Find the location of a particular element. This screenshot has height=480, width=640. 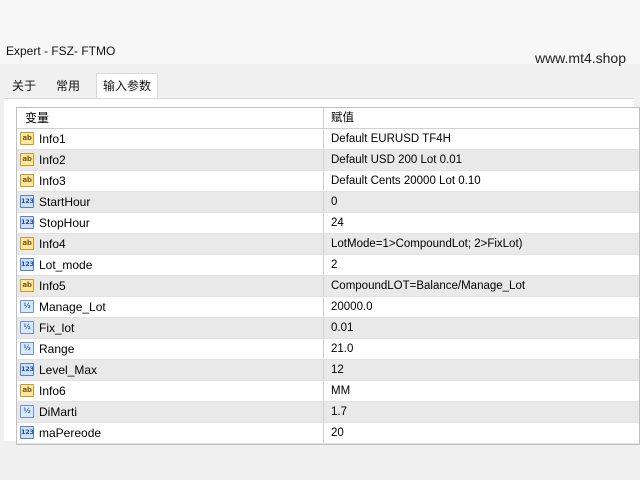

variable-cell: 123 Level_Max is located at coordinates (170, 370).